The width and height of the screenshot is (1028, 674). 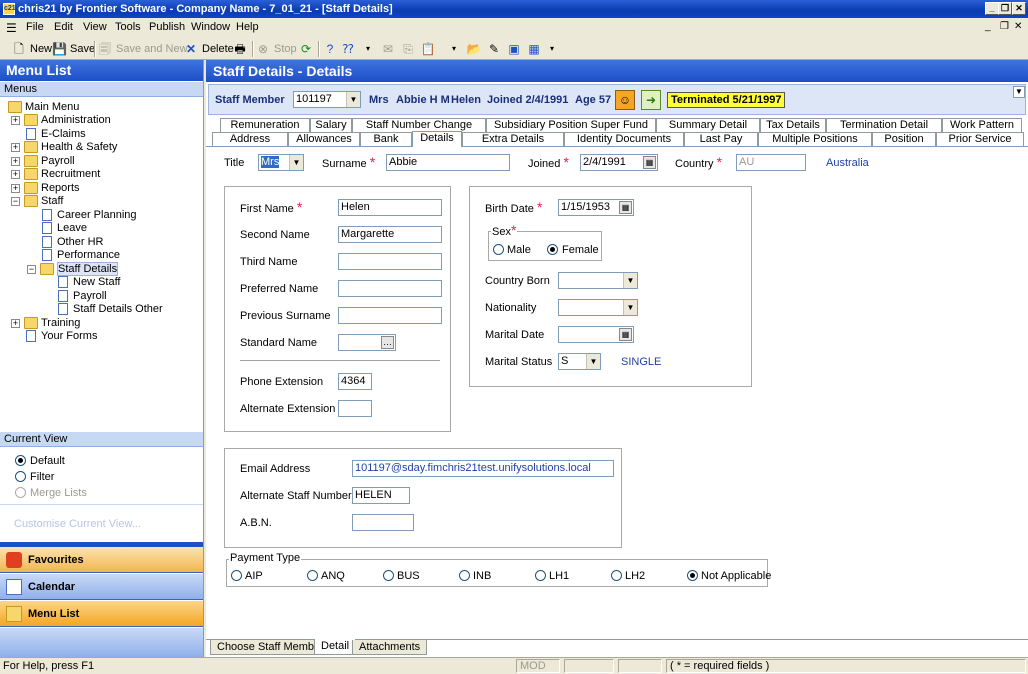 What do you see at coordinates (388, 49) in the screenshot?
I see `mail-icon: ✉` at bounding box center [388, 49].